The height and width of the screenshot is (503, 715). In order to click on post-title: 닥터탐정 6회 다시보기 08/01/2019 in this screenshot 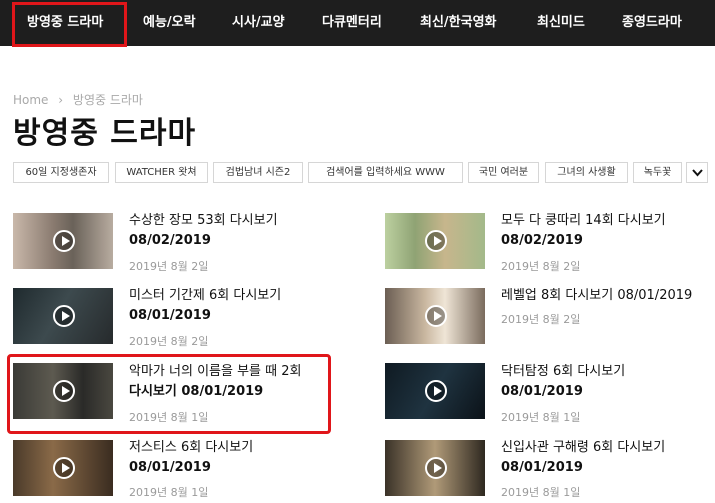, I will do `click(563, 382)`.